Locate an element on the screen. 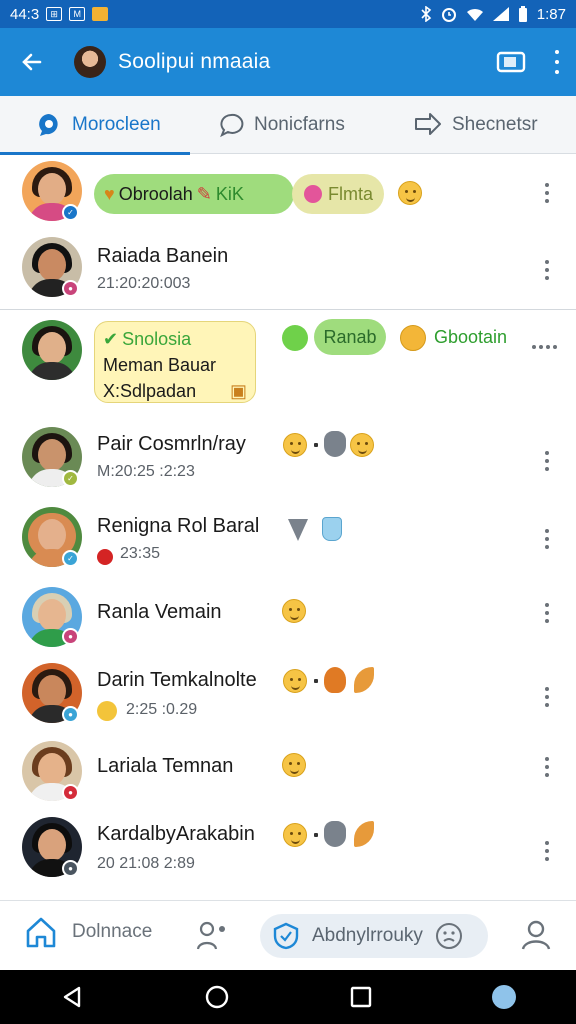  speech-bubble-icon is located at coordinates (232, 125).